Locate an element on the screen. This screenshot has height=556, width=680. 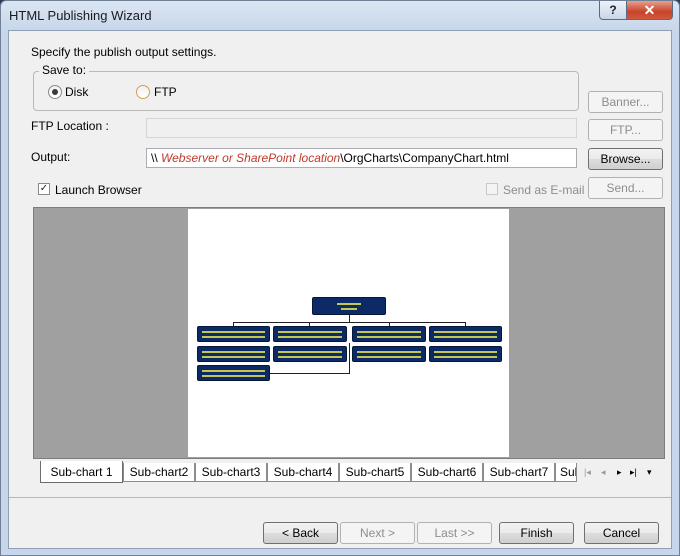
window-title: HTML Publishing Wizard is located at coordinates (80, 15).